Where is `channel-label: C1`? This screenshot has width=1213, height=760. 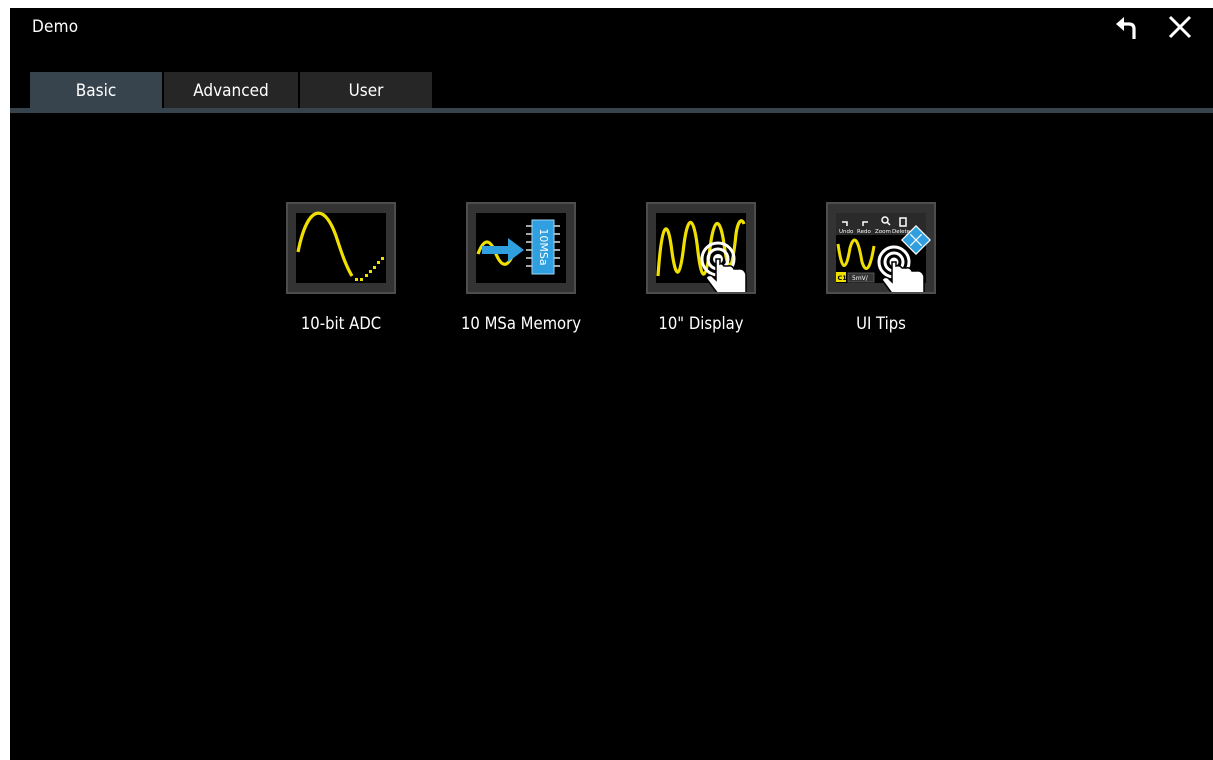
channel-label: C1 is located at coordinates (843, 278).